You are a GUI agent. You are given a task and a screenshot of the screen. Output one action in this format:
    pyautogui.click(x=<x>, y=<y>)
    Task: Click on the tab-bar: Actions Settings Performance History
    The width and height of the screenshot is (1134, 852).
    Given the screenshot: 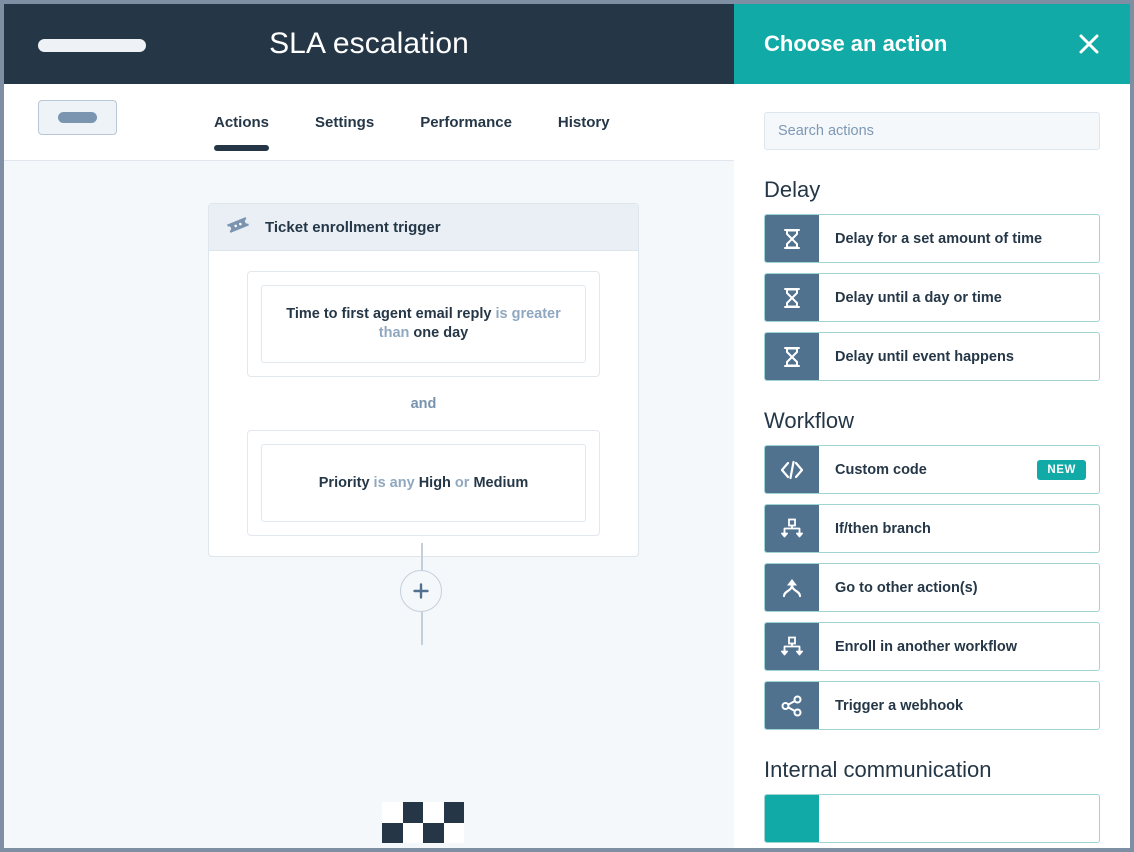 What is the action you would take?
    pyautogui.click(x=369, y=122)
    